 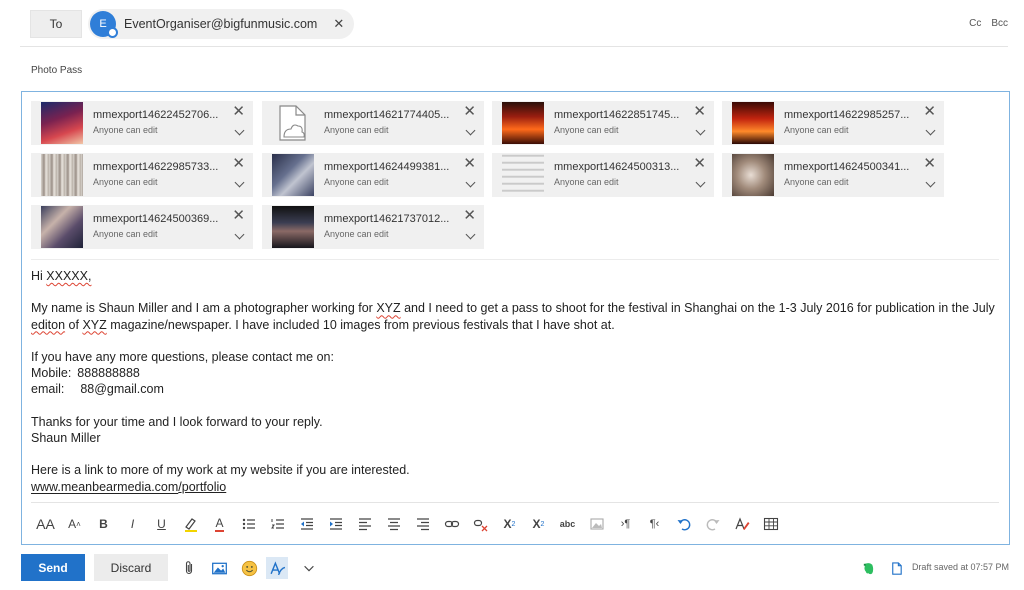 I want to click on bullet-list-icon, so click(x=248, y=524).